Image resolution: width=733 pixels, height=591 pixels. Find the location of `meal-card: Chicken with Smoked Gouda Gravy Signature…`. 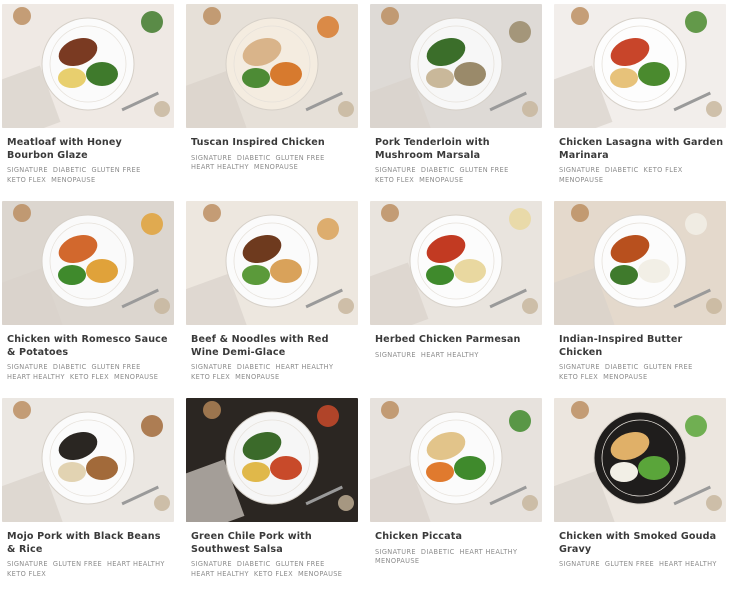

meal-card: Chicken with Smoked Gouda Gravy Signature… is located at coordinates (640, 494).